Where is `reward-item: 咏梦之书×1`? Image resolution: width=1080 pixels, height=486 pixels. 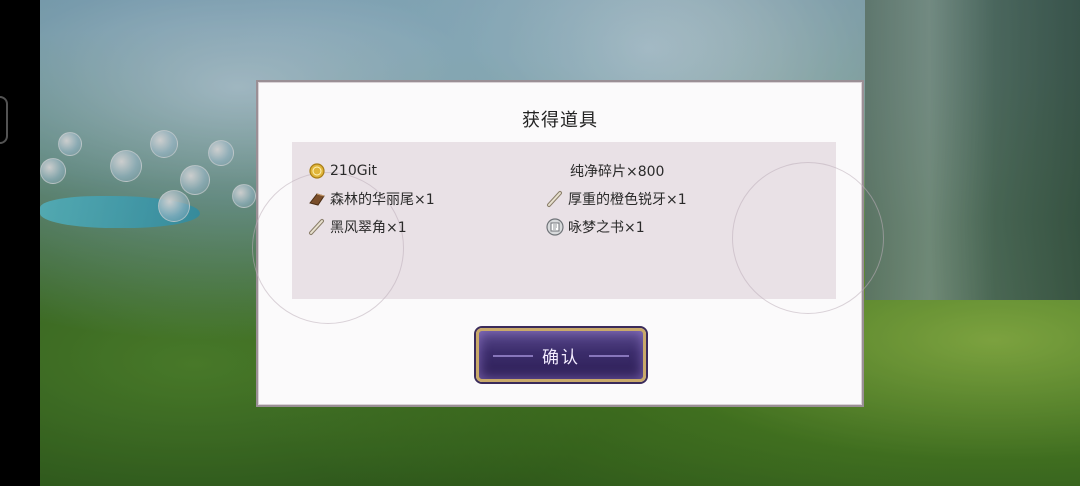 reward-item: 咏梦之书×1 is located at coordinates (595, 227).